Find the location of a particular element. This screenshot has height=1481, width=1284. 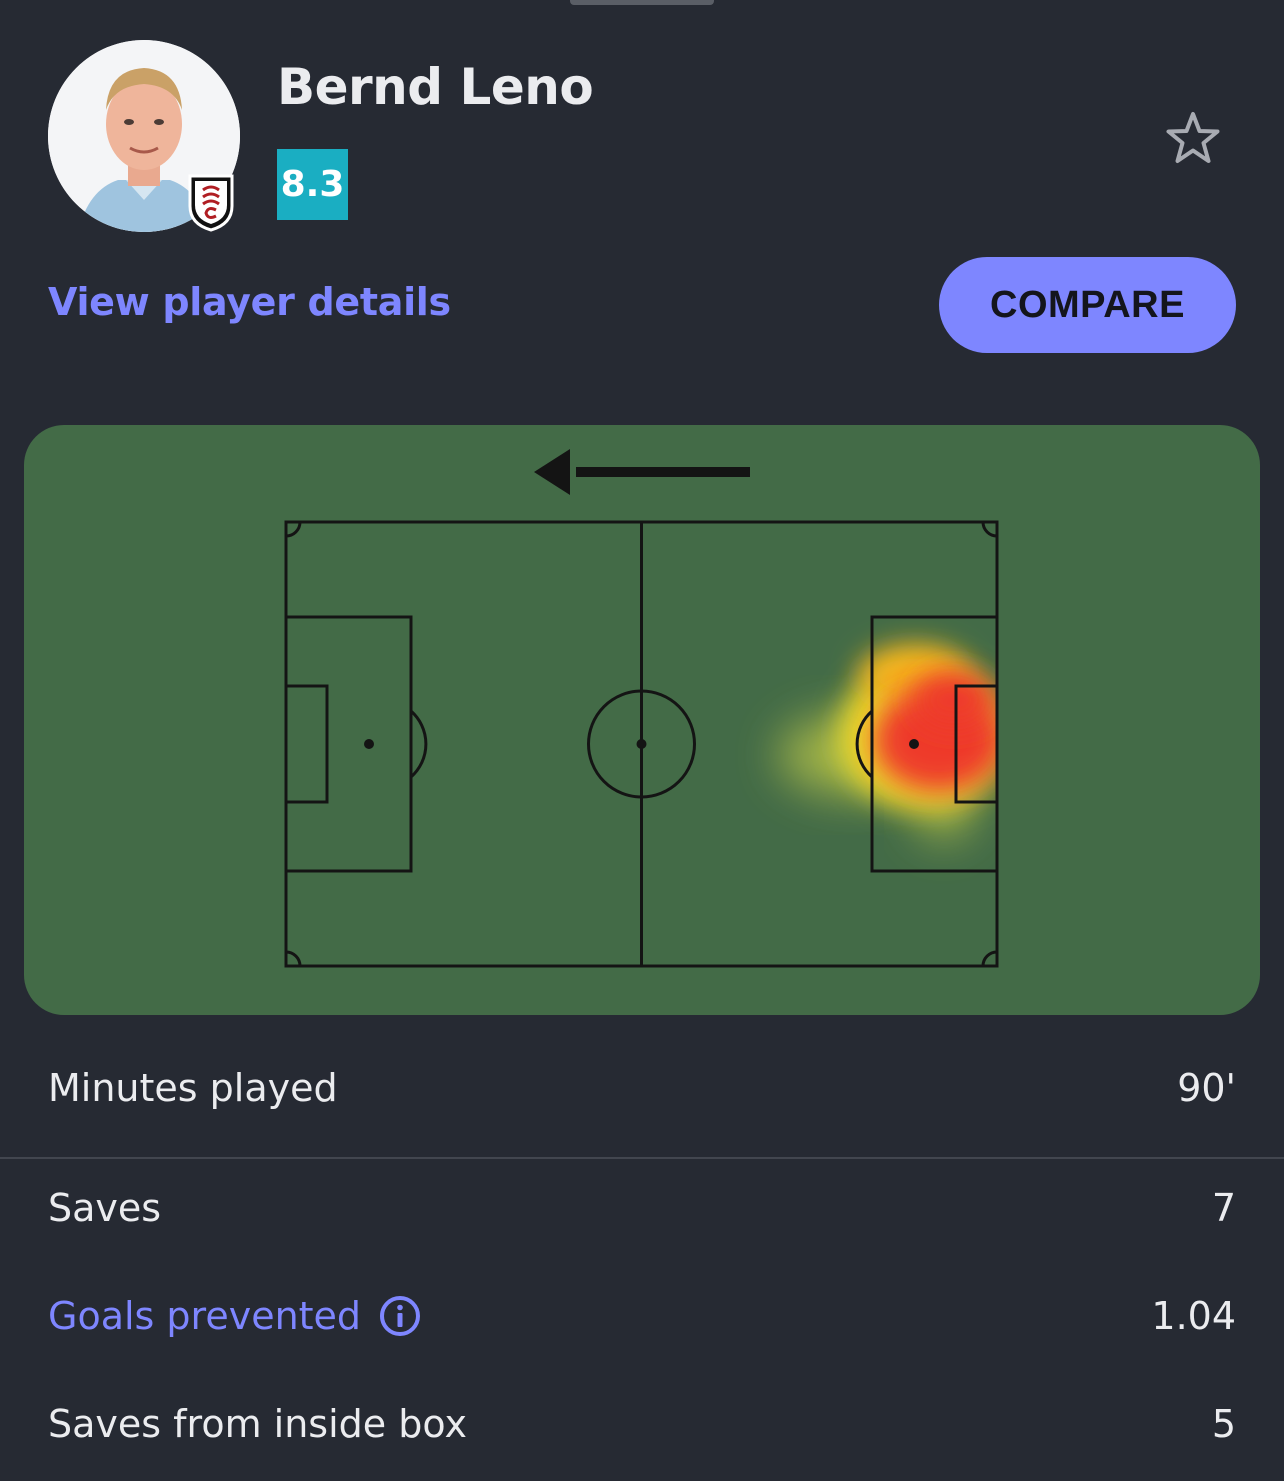

star-outline-icon is located at coordinates (1193, 139).